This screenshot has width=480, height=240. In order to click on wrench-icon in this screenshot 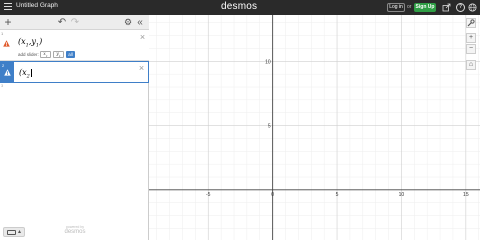, I will do `click(471, 23)`.